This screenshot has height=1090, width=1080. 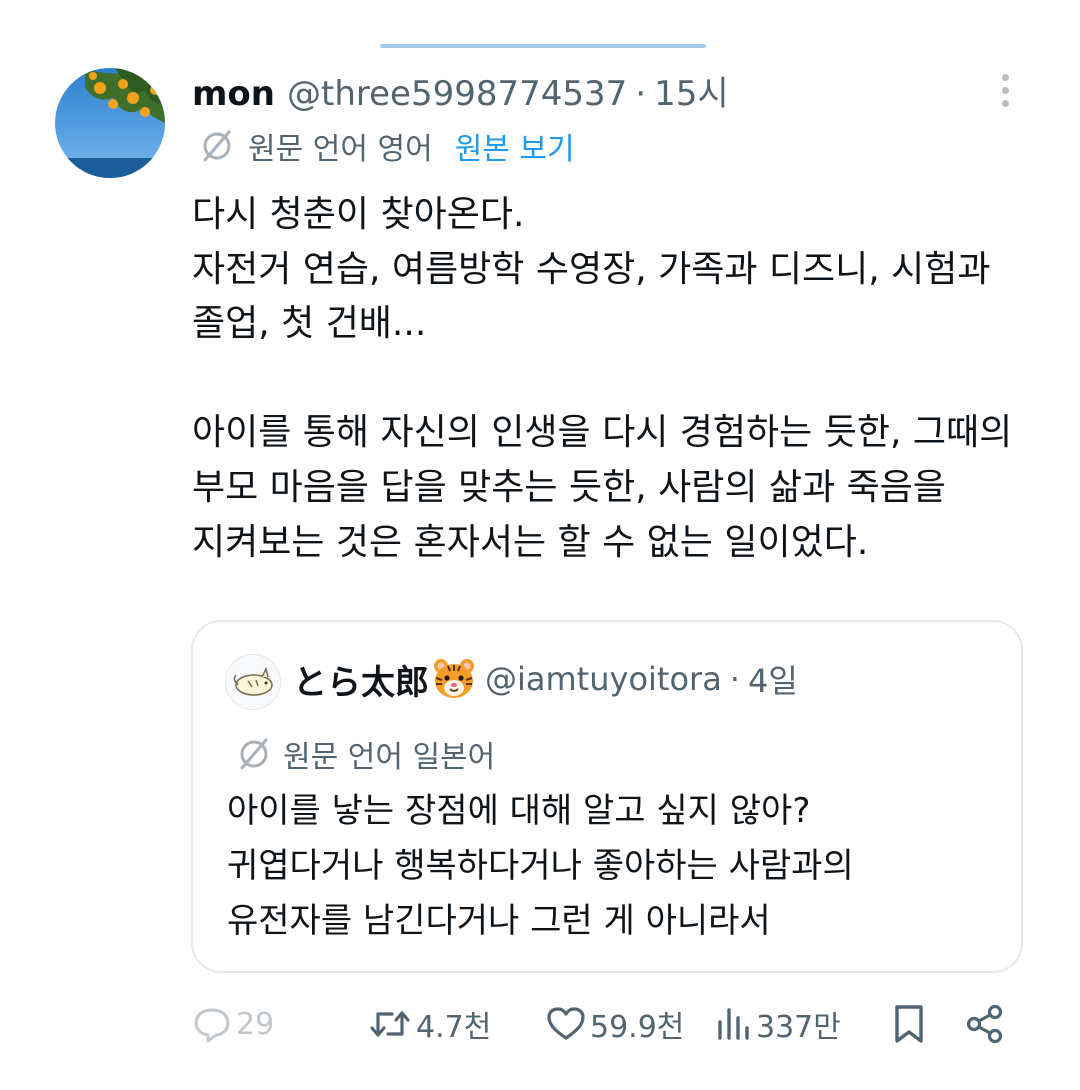 What do you see at coordinates (454, 1027) in the screenshot?
I see `repost-count: 4.7천` at bounding box center [454, 1027].